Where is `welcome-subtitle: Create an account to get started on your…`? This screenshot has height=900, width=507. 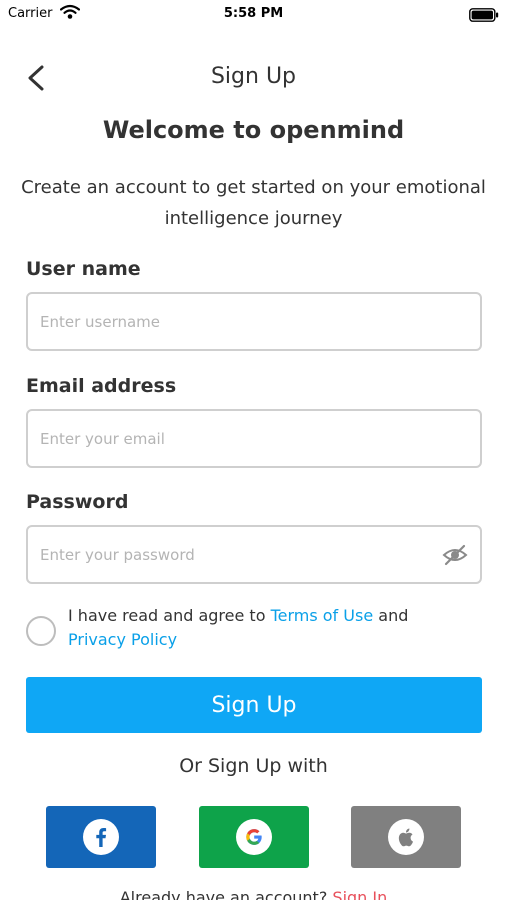
welcome-subtitle: Create an account to get started on your… is located at coordinates (253, 203).